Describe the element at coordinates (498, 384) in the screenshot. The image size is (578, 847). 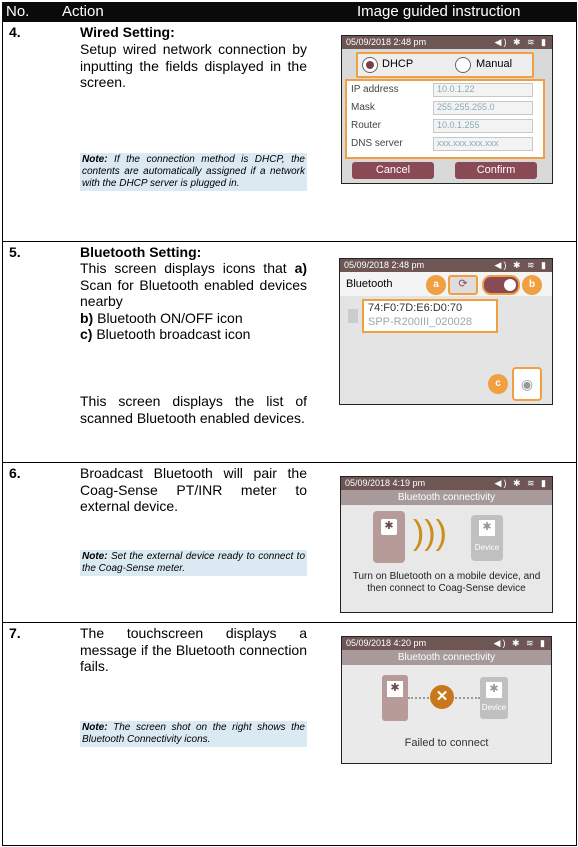
I see `callout-c: c` at that location.